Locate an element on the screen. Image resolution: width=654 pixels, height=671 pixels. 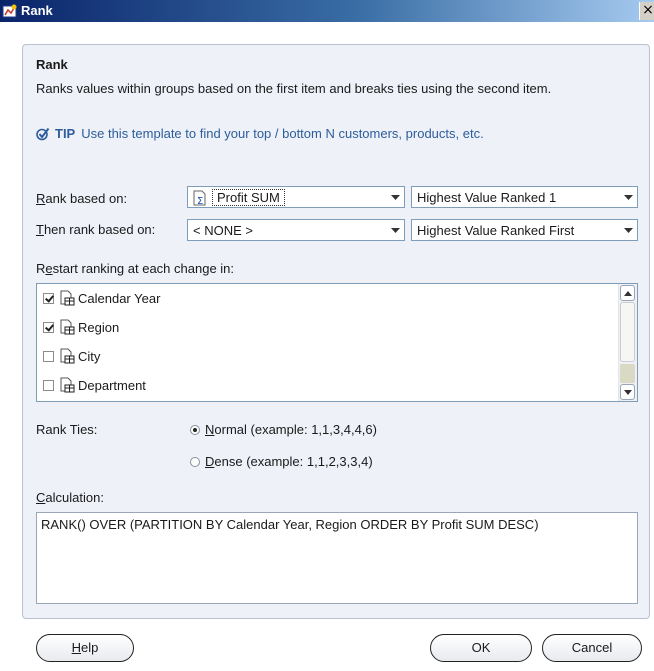
svg-text: Σ is located at coordinates (200, 201).